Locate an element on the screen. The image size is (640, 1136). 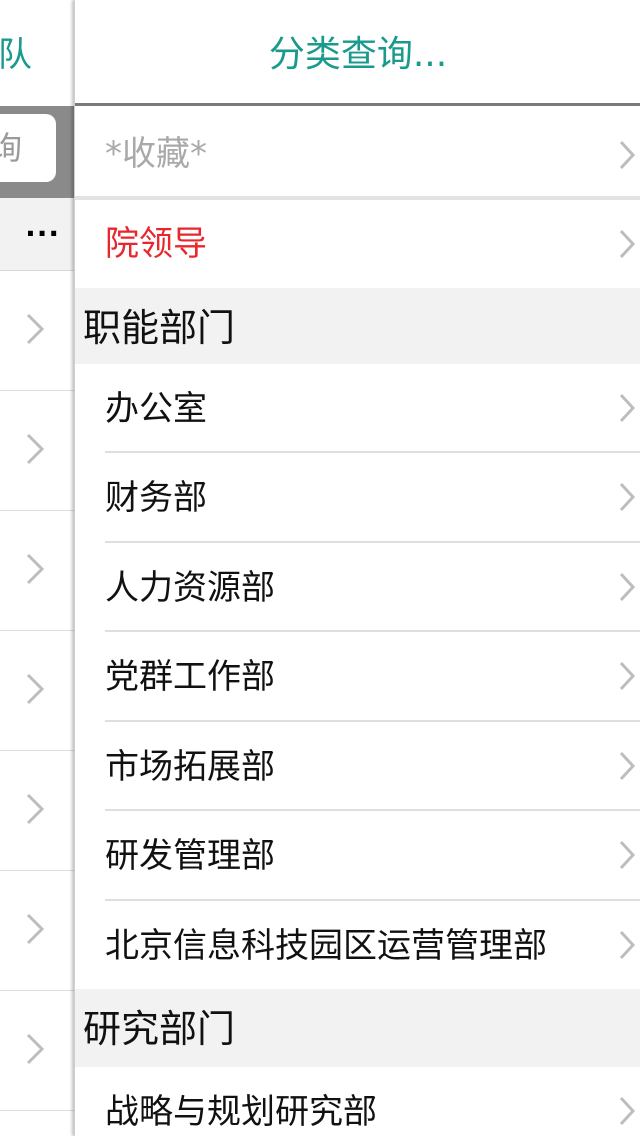
list-item-label: 战略与规划研究部 is located at coordinates (241, 1112).